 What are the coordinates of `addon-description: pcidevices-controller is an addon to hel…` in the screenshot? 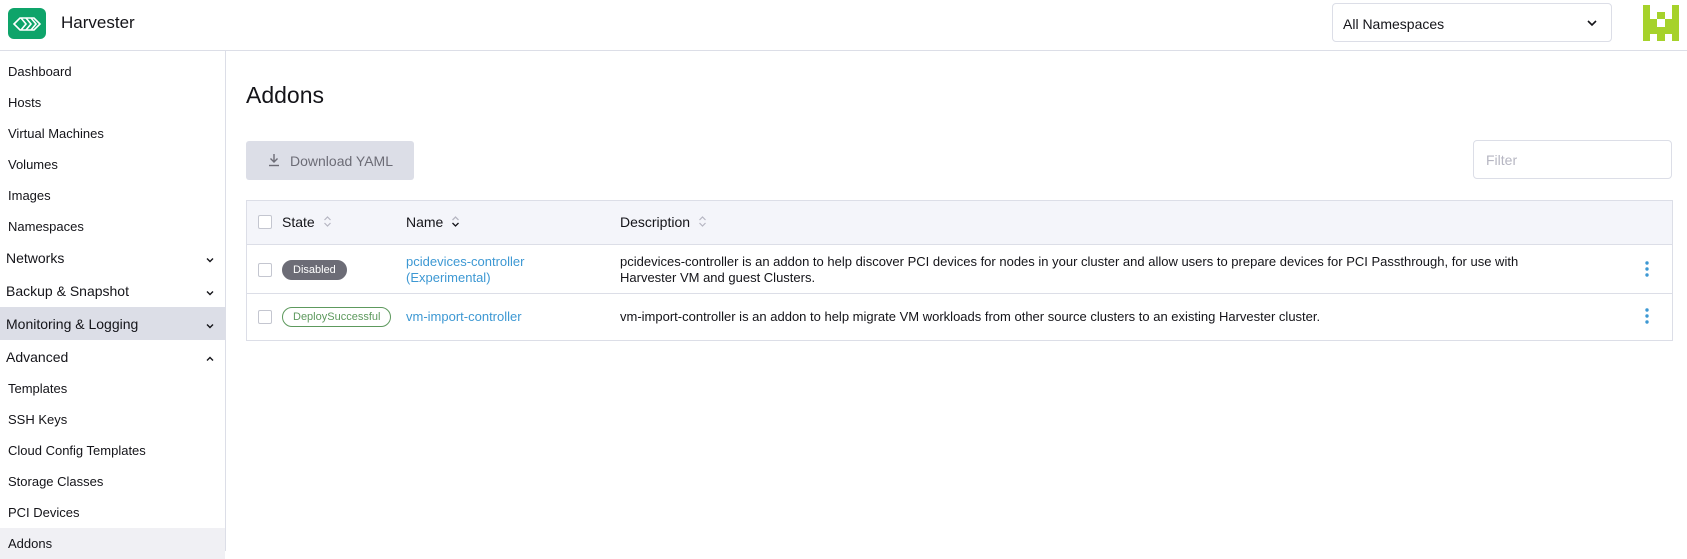 It's located at (1069, 269).